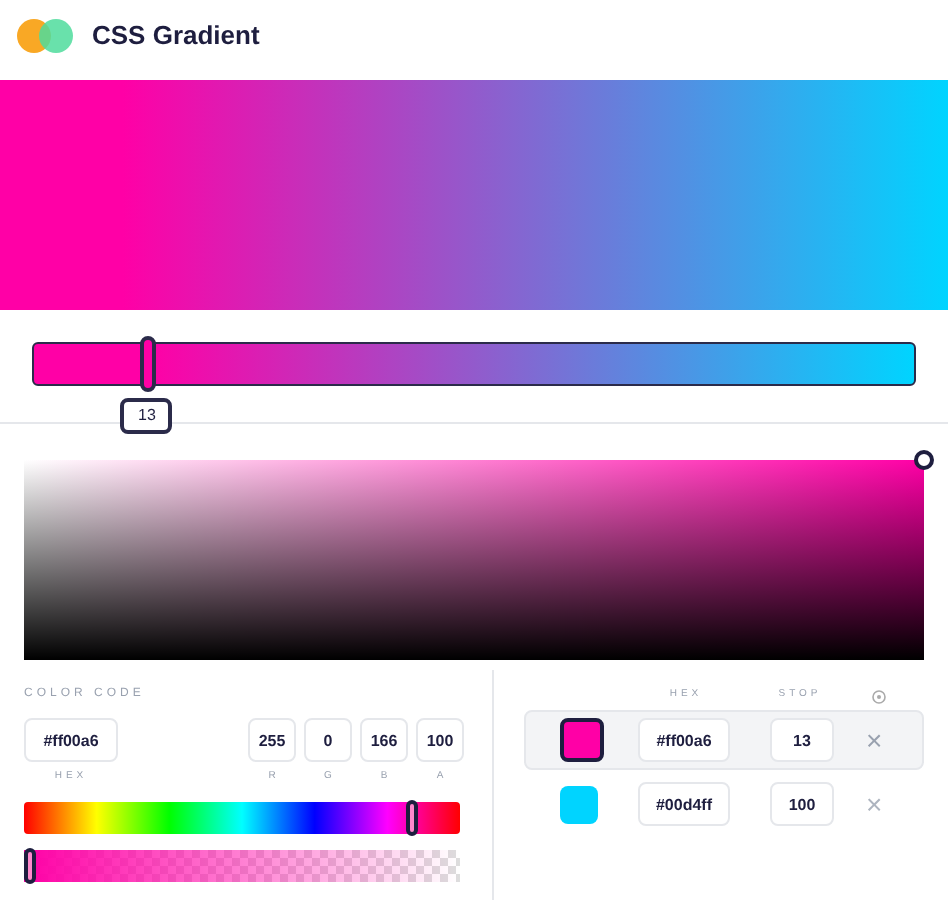 The width and height of the screenshot is (948, 900). Describe the element at coordinates (272, 740) in the screenshot. I see `channel-input: 255` at that location.